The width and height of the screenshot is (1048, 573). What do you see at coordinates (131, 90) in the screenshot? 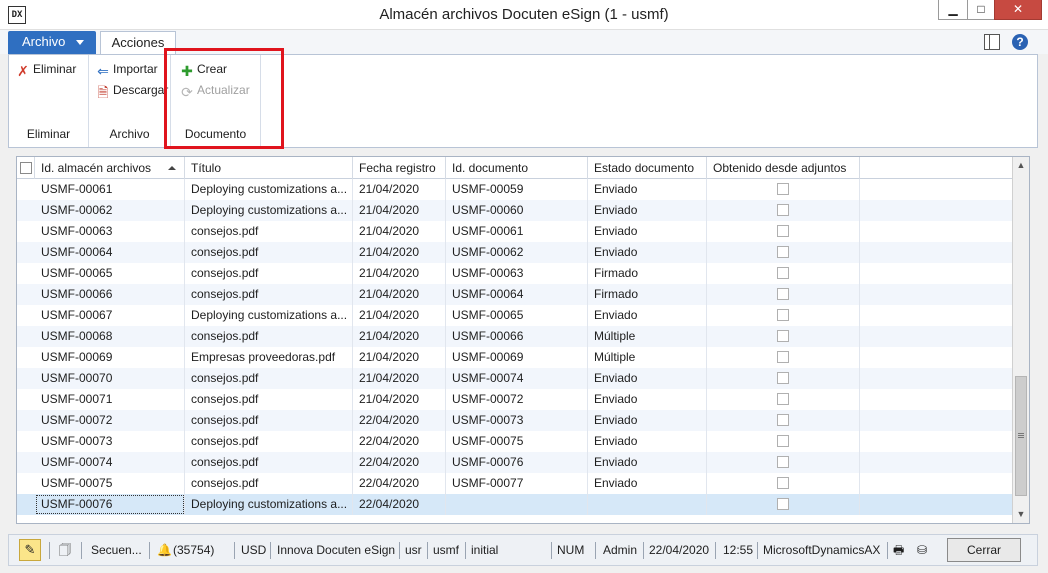
I see `download-button: 🗎 Descargar` at bounding box center [131, 90].